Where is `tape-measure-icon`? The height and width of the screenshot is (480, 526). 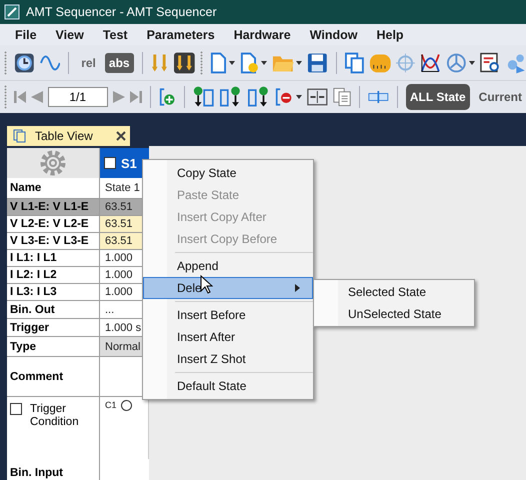
tape-measure-icon is located at coordinates (380, 63).